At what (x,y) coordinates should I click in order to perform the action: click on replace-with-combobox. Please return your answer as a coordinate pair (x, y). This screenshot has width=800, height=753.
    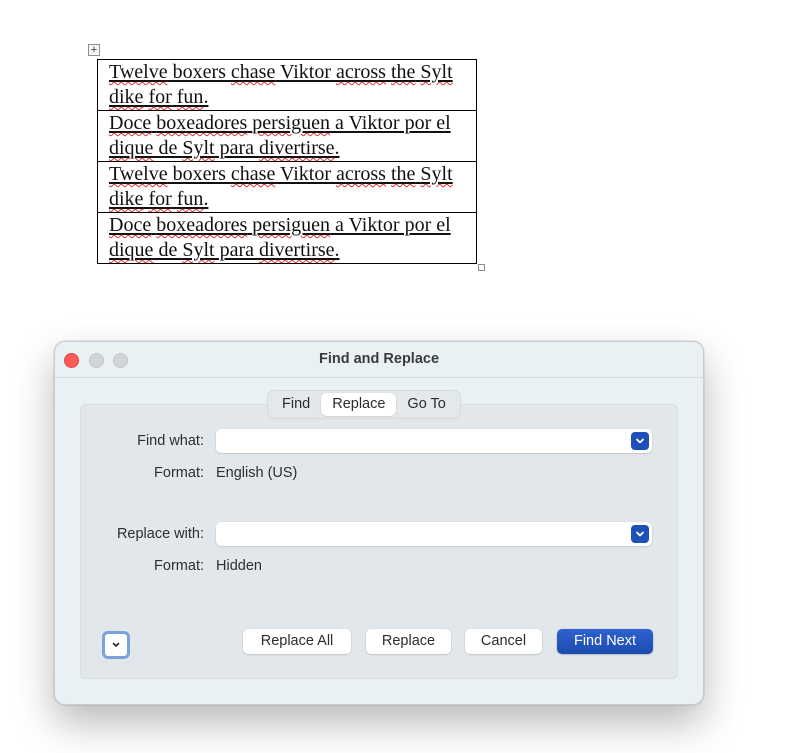
    Looking at the image, I should click on (434, 534).